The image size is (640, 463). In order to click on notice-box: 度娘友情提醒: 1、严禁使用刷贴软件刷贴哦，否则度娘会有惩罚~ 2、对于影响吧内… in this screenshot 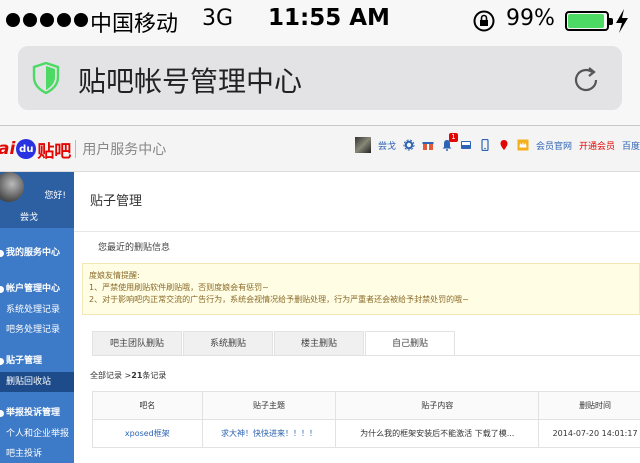, I will do `click(361, 289)`.